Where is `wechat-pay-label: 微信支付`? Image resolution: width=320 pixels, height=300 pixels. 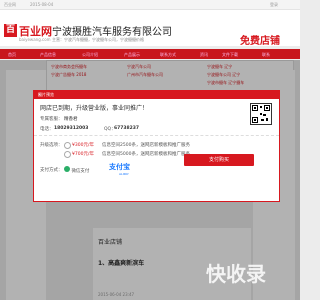
wechat-pay-label: 微信支付 is located at coordinates (80, 171).